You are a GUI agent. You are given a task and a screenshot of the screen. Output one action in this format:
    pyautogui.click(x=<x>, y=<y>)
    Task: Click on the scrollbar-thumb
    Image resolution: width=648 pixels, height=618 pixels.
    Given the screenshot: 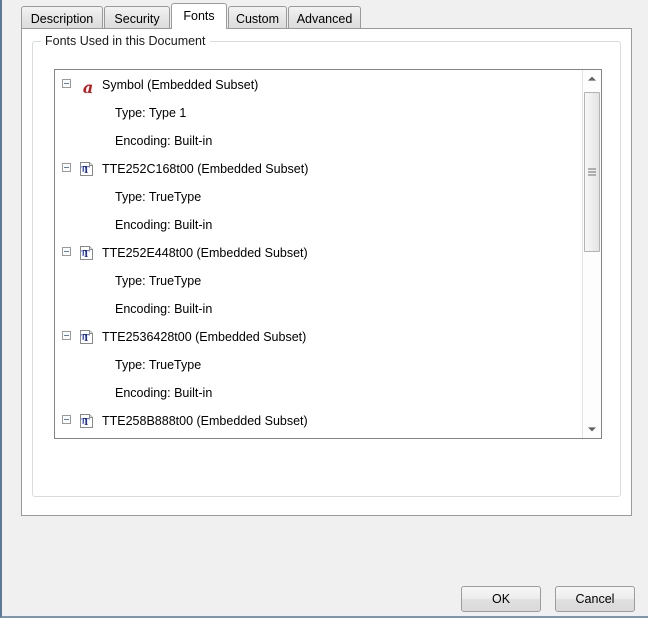 What is the action you would take?
    pyautogui.click(x=592, y=172)
    